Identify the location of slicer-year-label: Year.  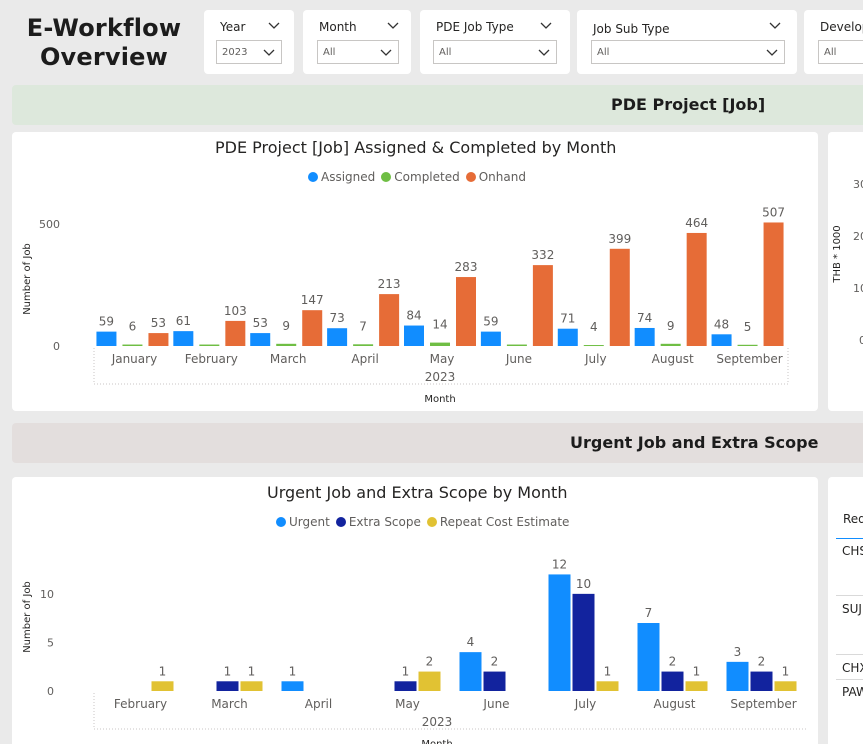
(233, 27).